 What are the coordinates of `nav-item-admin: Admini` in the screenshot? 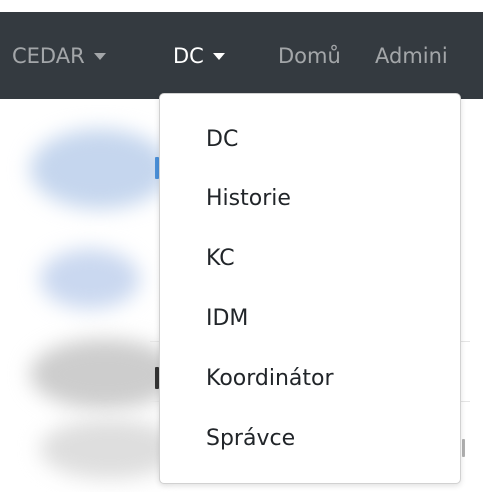 It's located at (411, 55).